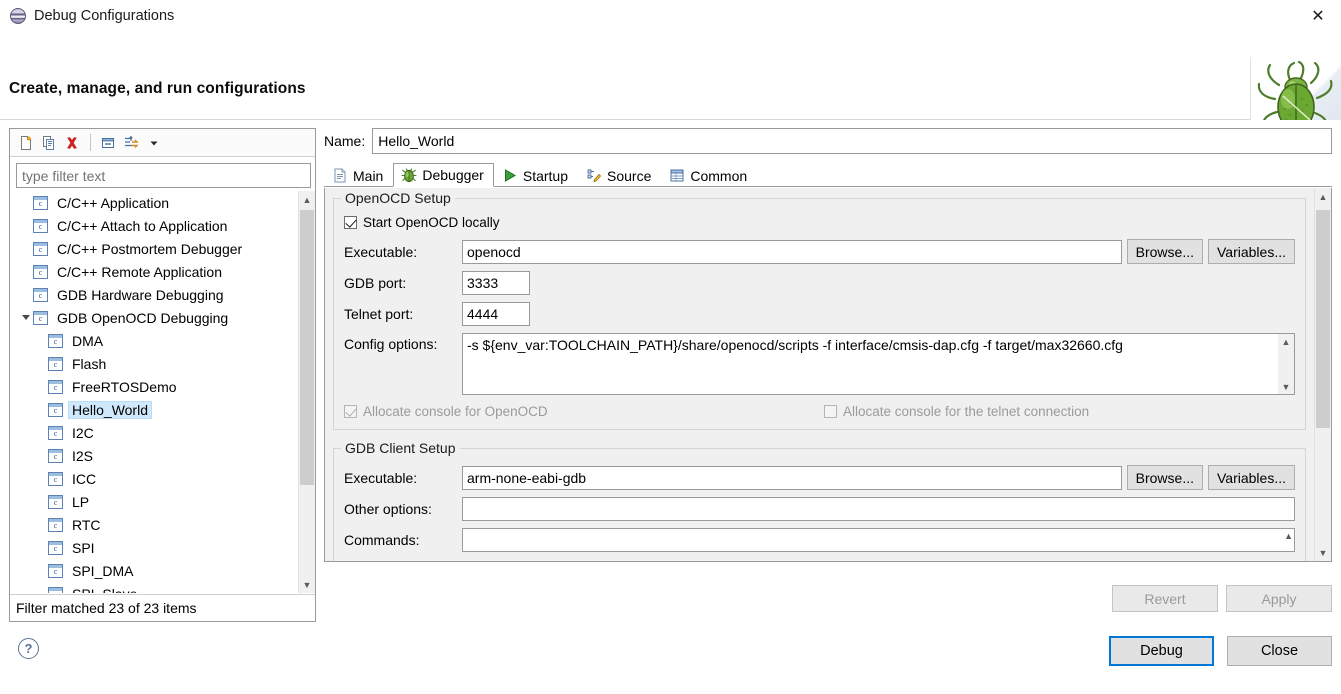 This screenshot has height=694, width=1341. I want to click on configuration-name-row: Name: Hello_World, so click(828, 141).